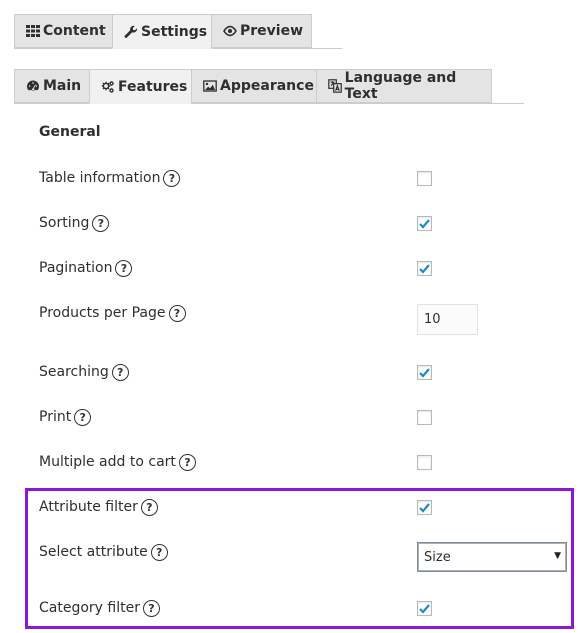 The height and width of the screenshot is (633, 578). I want to click on pagination-checkbox, so click(424, 268).